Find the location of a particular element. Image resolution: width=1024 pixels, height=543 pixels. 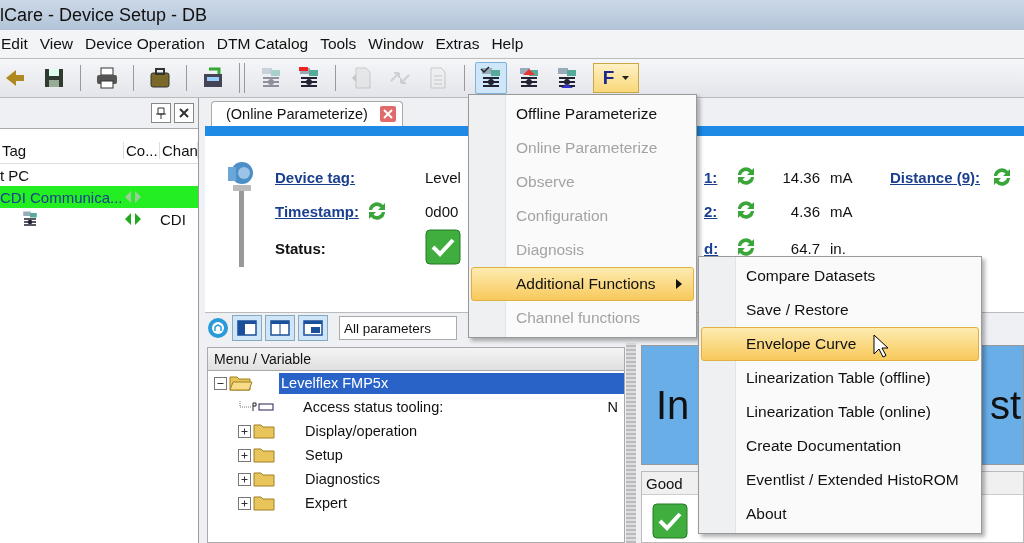

menu-item: Linearization Table (offline) is located at coordinates (840, 378).